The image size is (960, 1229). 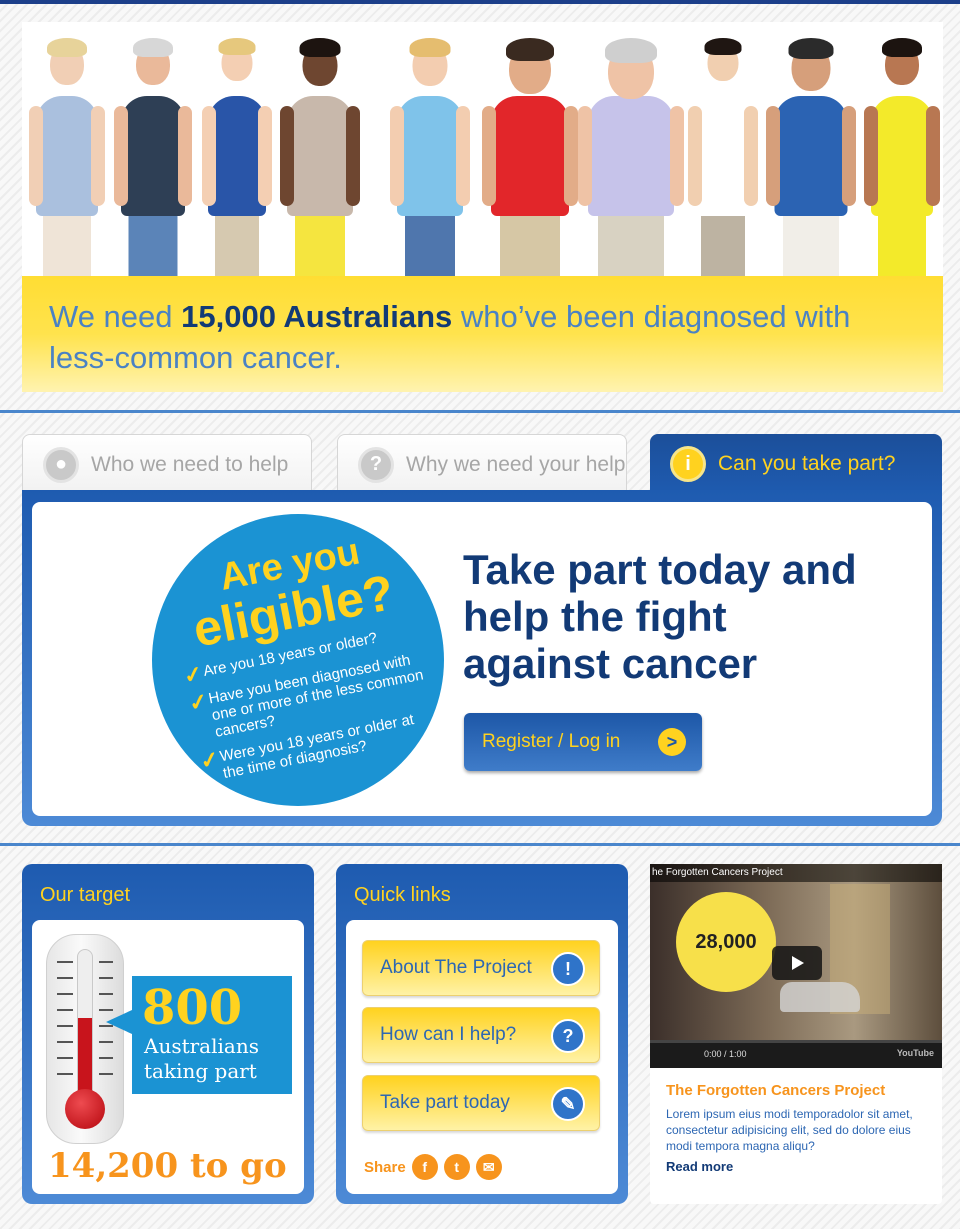 I want to click on play-icon, so click(x=797, y=963).